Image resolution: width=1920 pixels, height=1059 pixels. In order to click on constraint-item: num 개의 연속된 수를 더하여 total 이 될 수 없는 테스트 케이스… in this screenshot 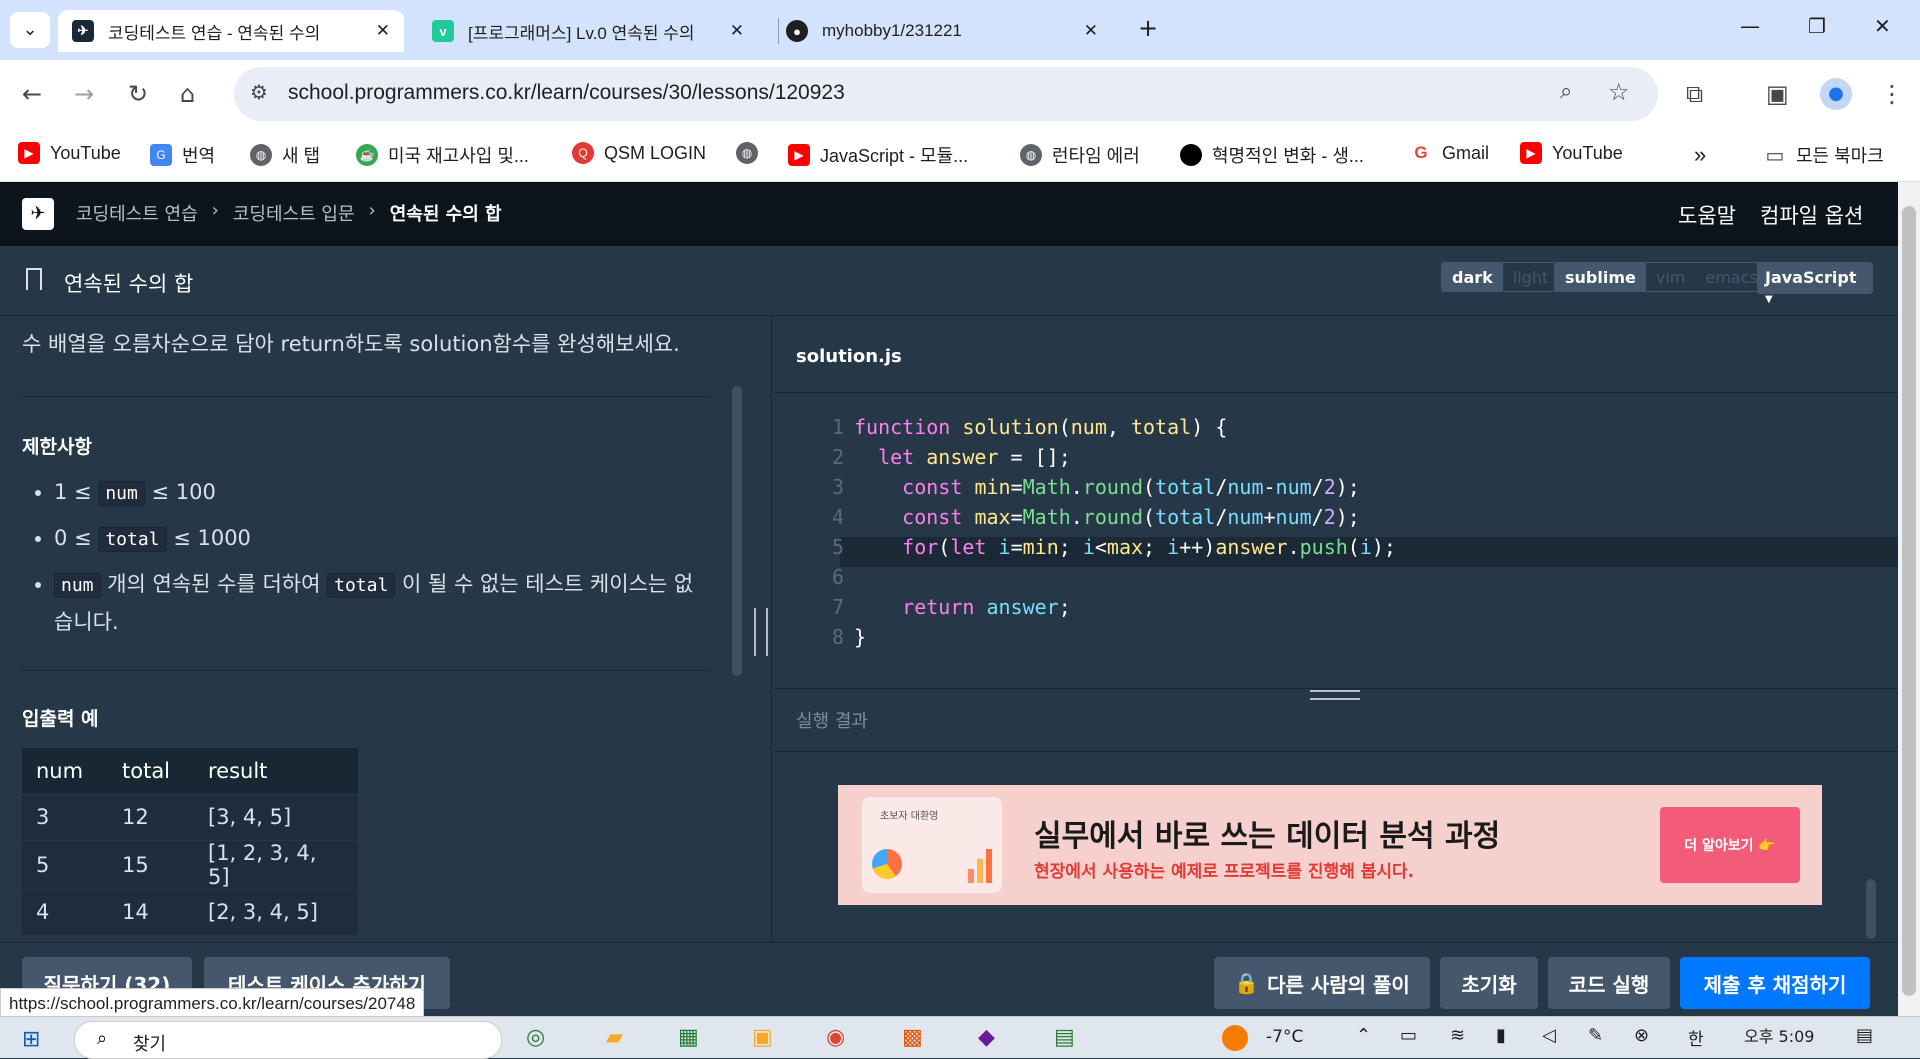, I will do `click(379, 603)`.